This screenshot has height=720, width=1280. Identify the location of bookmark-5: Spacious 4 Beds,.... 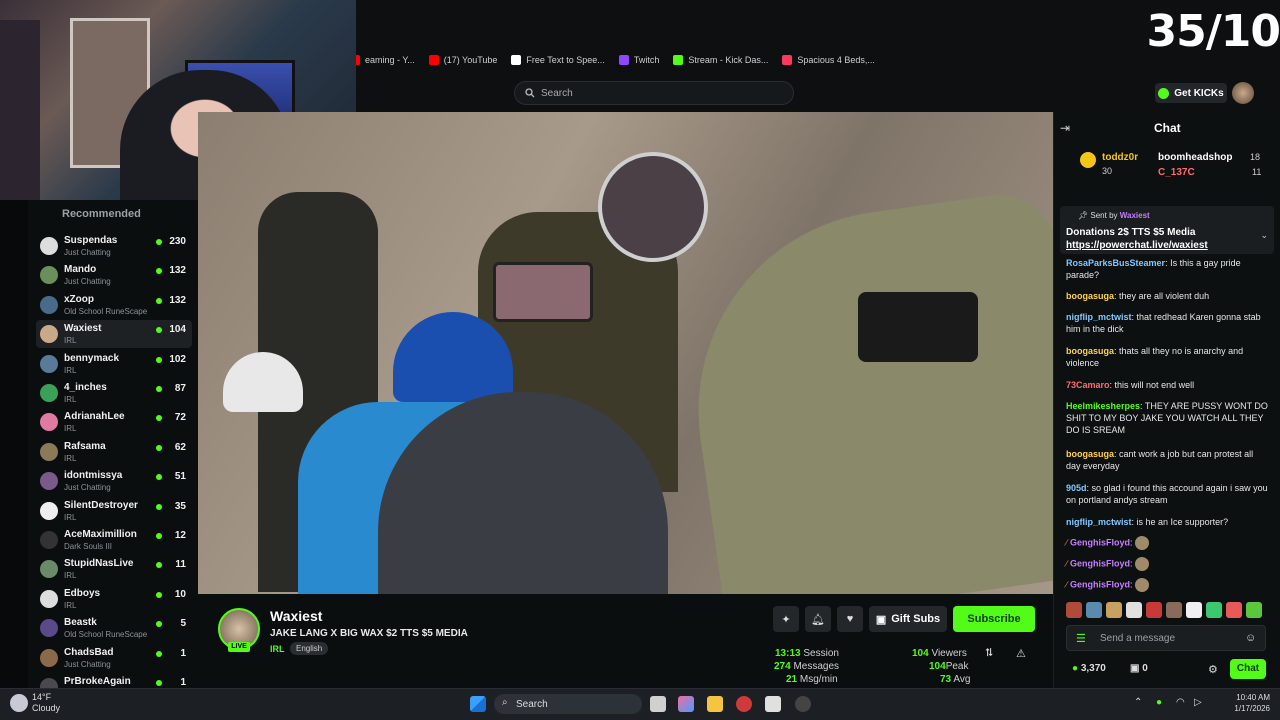
(828, 60).